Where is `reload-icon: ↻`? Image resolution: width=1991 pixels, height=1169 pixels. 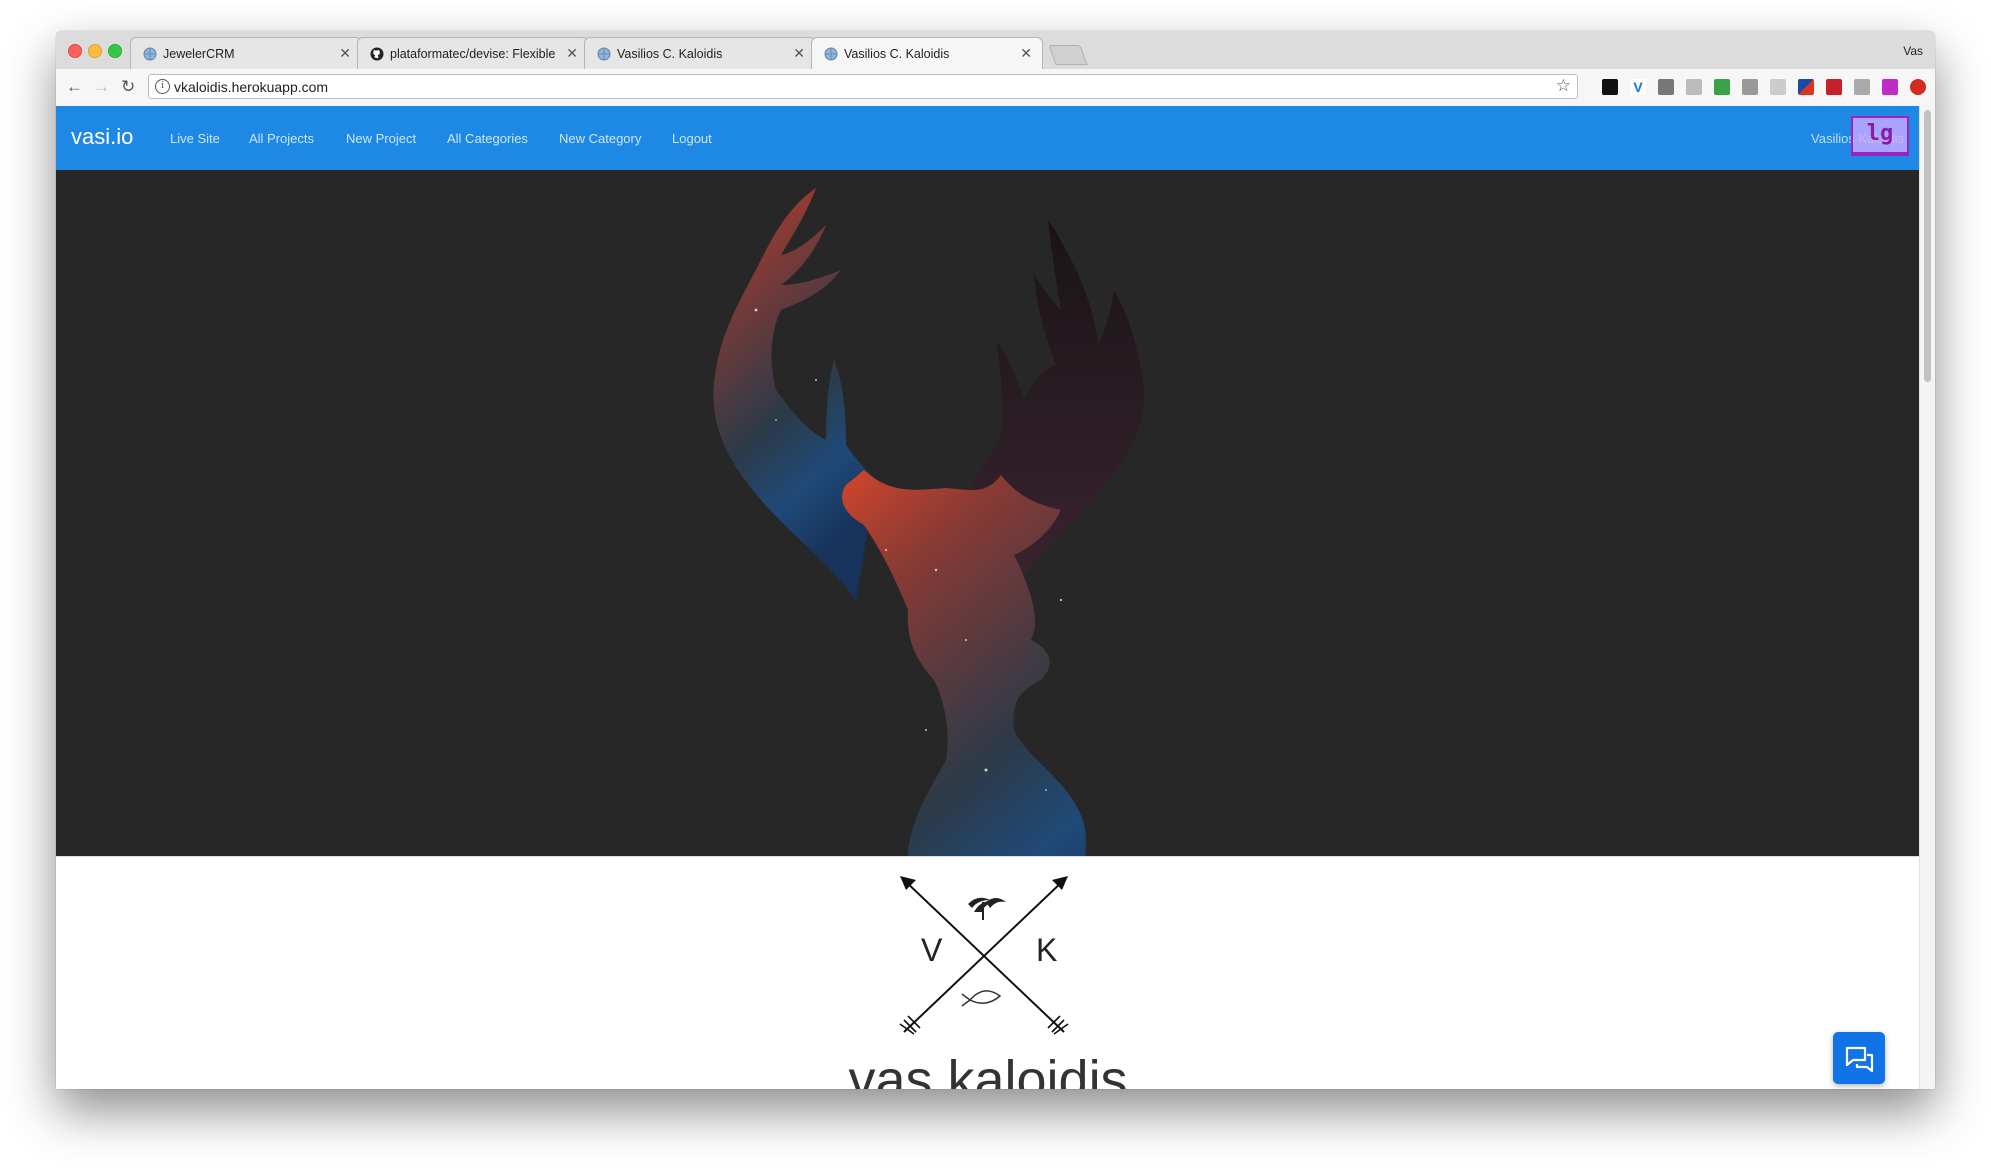 reload-icon: ↻ is located at coordinates (128, 87).